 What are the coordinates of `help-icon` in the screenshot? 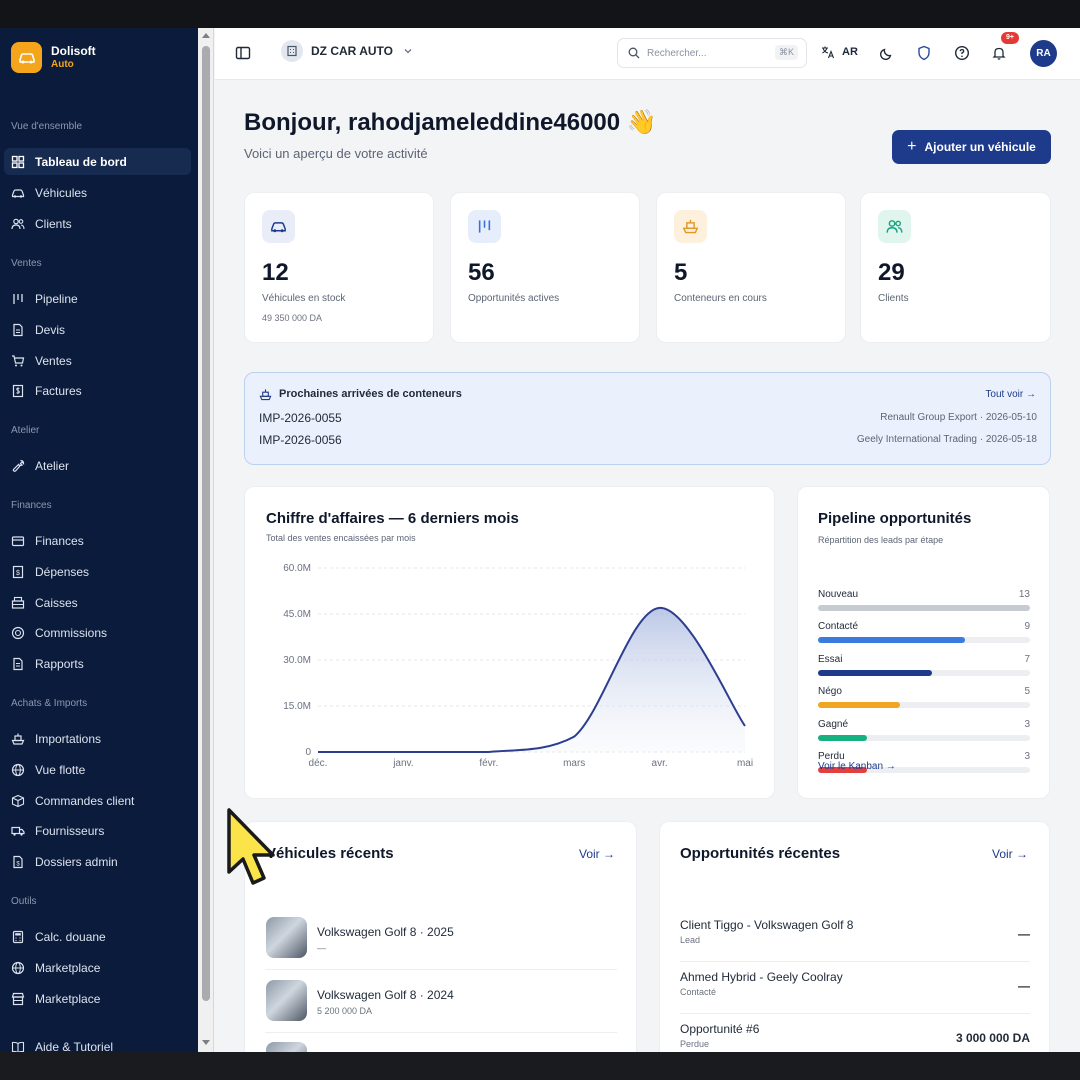 It's located at (962, 53).